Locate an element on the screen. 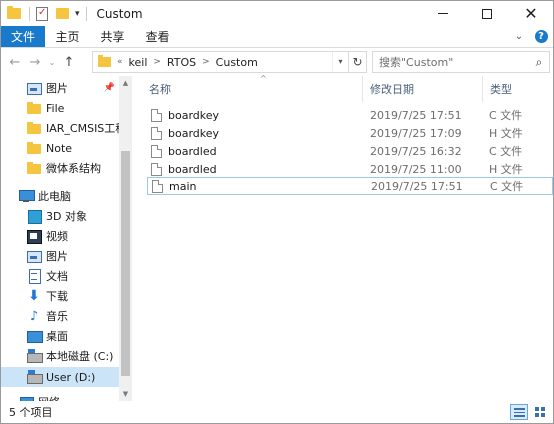 This screenshot has width=554, height=424. sidebar-item-this-pc: 此电脑 is located at coordinates (60, 196).